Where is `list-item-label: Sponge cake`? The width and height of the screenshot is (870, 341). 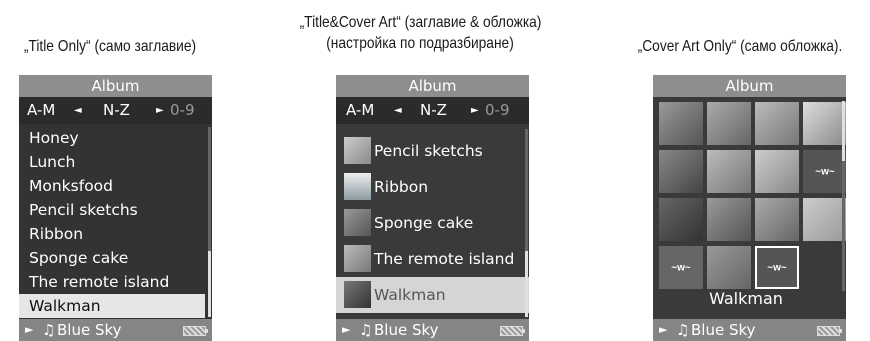
list-item-label: Sponge cake is located at coordinates (424, 223).